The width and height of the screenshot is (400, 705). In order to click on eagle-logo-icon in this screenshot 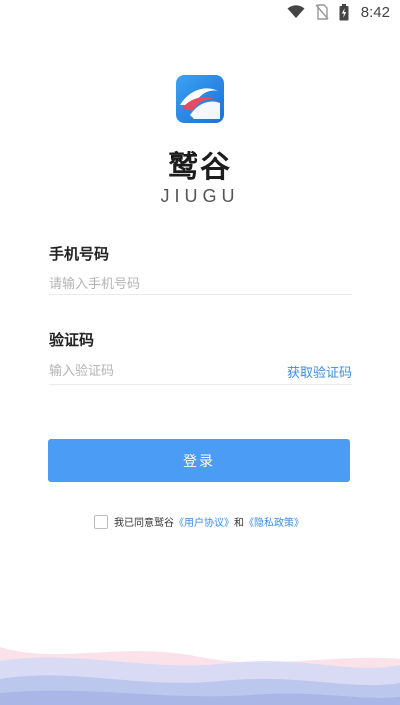, I will do `click(200, 99)`.